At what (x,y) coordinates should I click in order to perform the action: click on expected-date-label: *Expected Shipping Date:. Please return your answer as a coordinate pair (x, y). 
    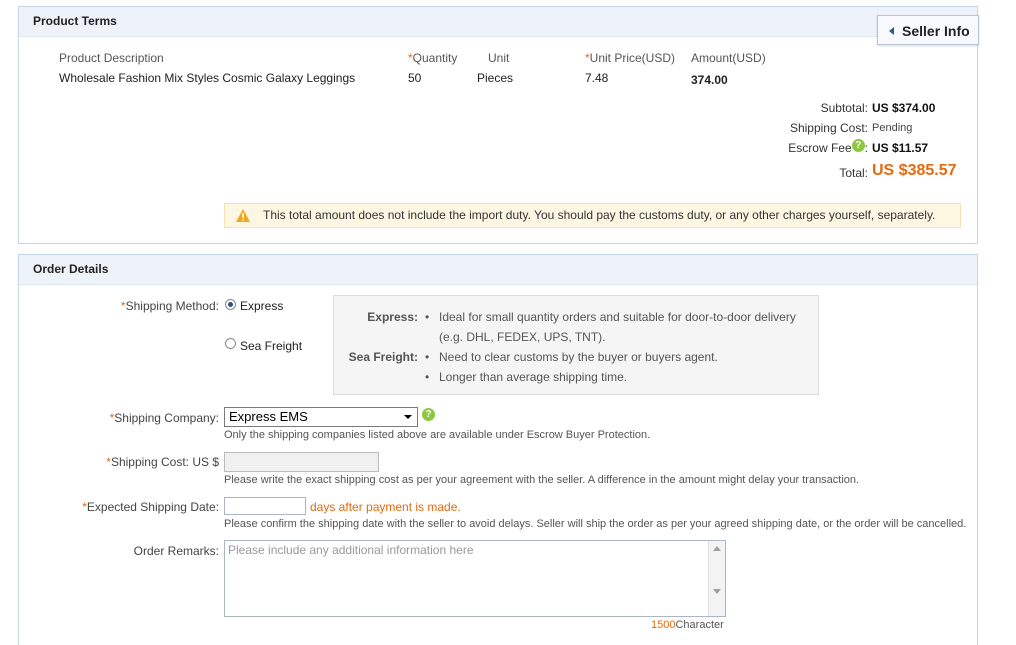
    Looking at the image, I should click on (150, 507).